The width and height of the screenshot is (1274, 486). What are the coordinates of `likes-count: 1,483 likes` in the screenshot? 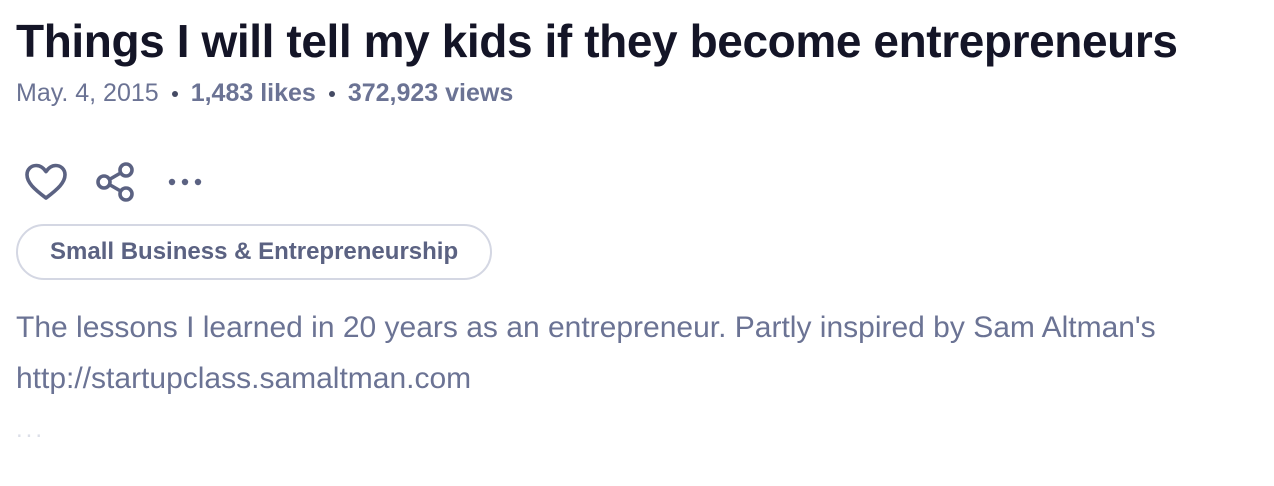 It's located at (253, 93).